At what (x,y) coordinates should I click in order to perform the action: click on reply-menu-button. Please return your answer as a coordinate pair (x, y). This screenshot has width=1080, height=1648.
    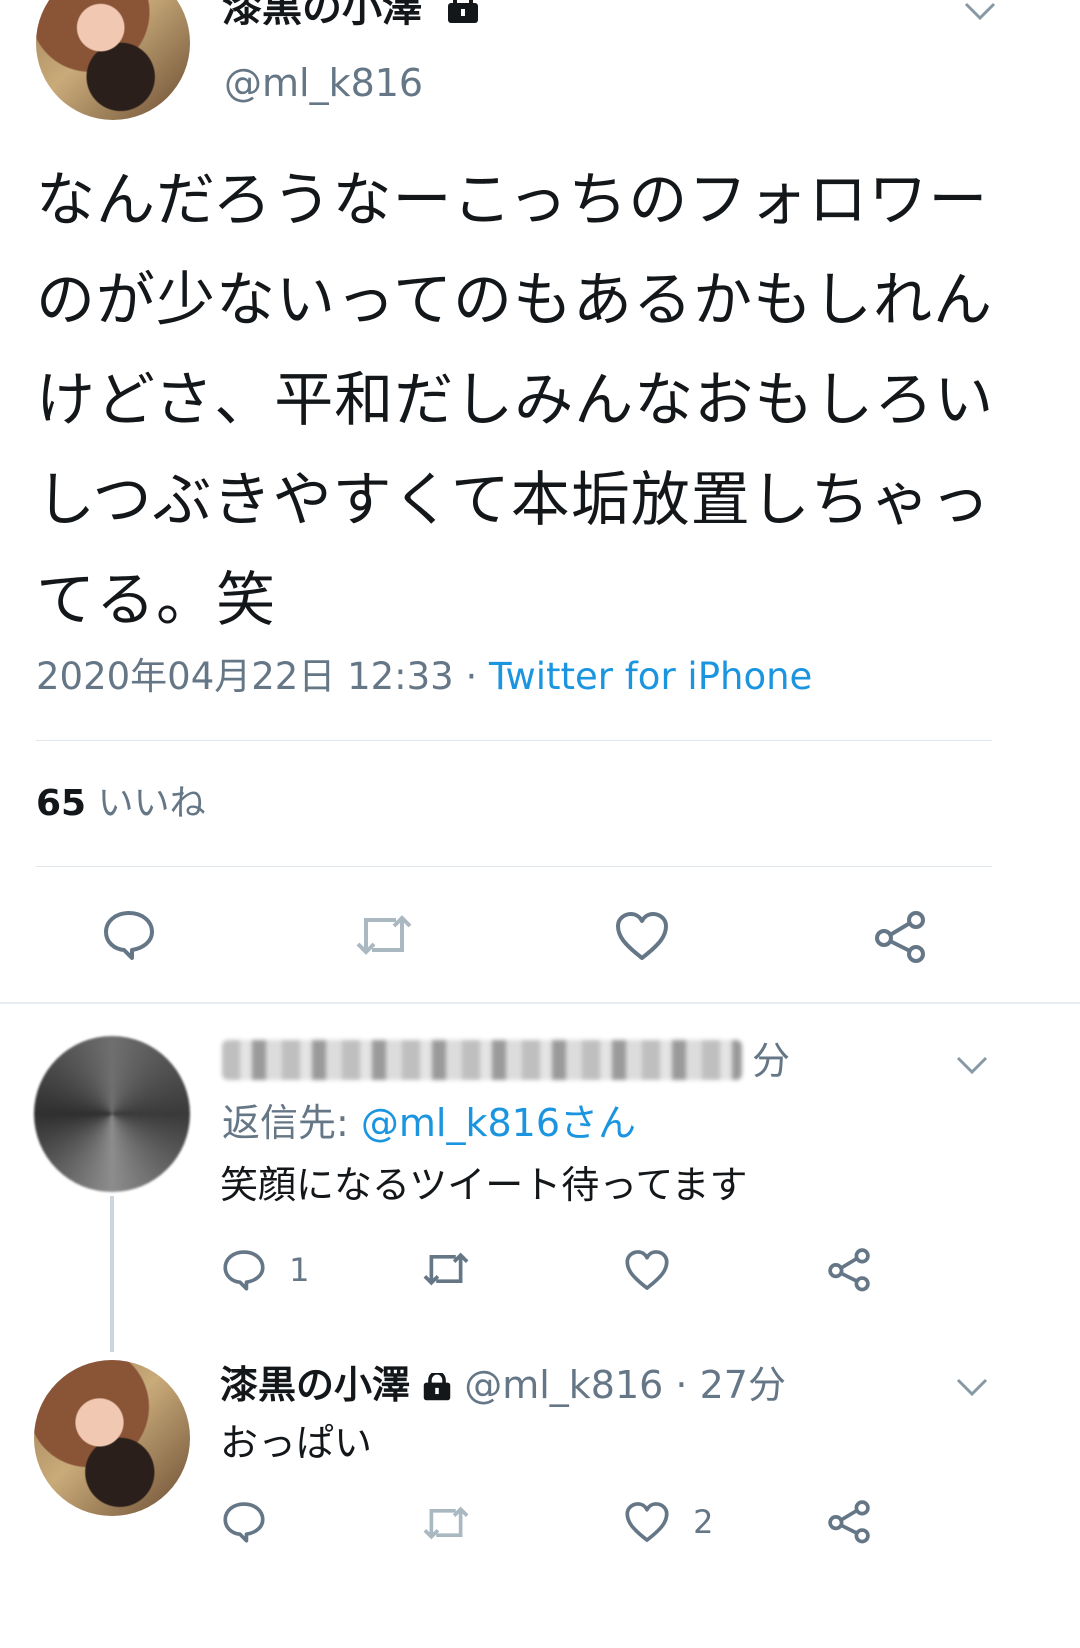
    Looking at the image, I should click on (972, 1066).